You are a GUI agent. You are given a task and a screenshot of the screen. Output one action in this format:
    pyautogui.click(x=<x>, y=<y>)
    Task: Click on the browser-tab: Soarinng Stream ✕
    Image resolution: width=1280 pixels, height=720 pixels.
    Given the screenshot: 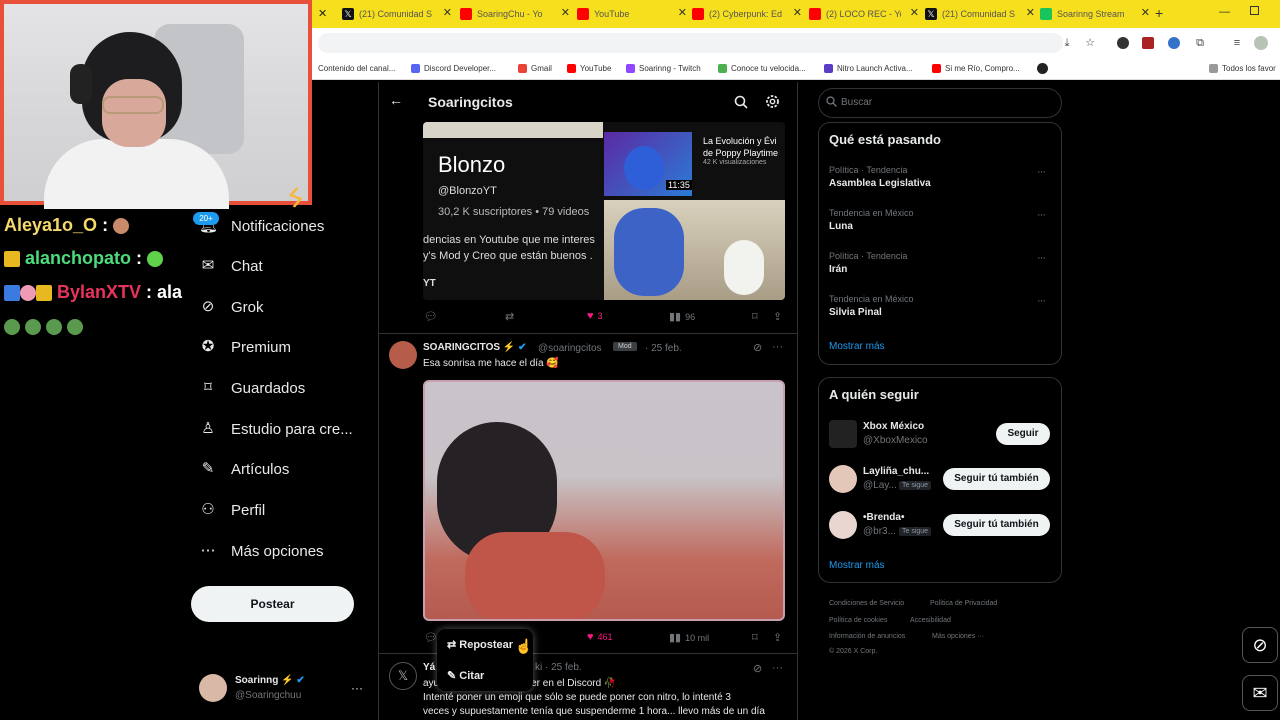 What is the action you would take?
    pyautogui.click(x=1095, y=14)
    